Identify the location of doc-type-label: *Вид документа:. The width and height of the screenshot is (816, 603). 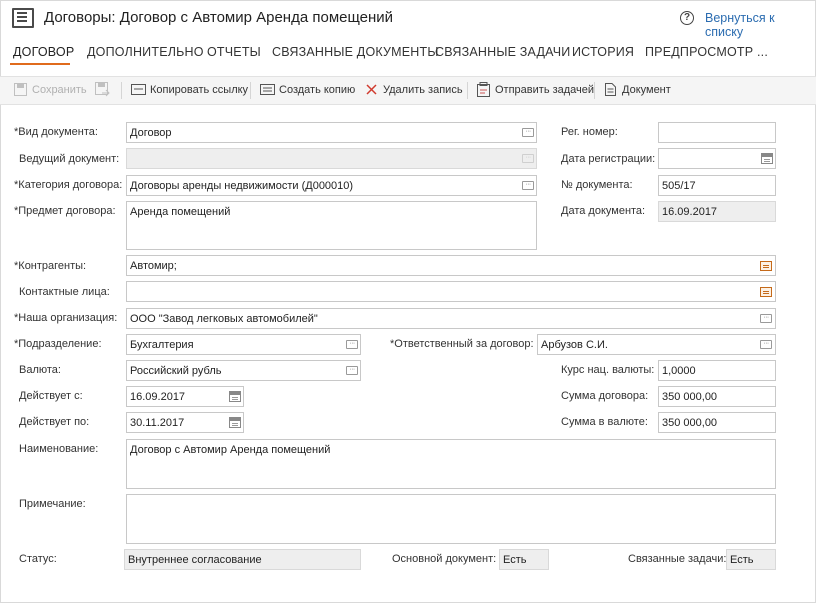
(56, 132).